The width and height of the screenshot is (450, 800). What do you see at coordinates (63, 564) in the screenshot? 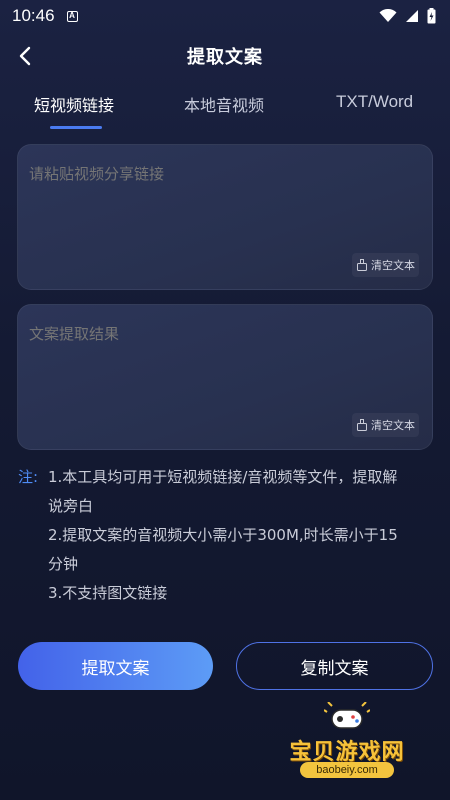
I see `note-line: 分钟` at bounding box center [63, 564].